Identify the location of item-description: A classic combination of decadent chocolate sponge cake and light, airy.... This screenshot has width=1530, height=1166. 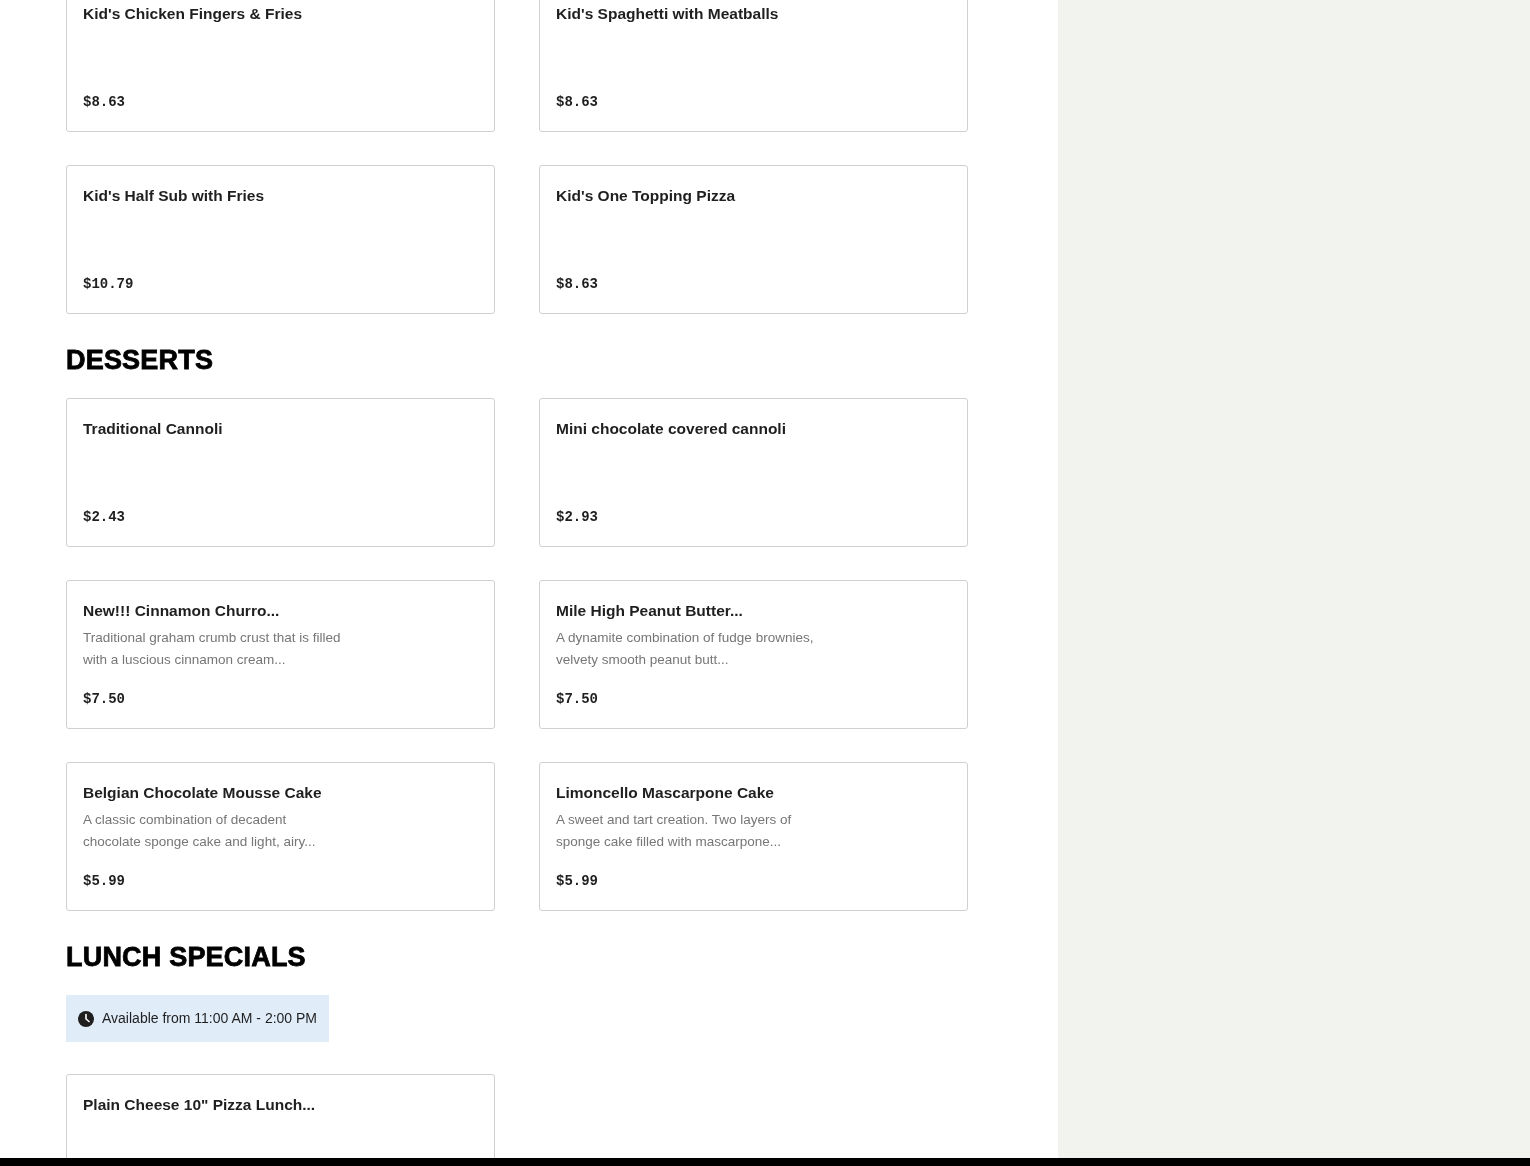
(200, 831).